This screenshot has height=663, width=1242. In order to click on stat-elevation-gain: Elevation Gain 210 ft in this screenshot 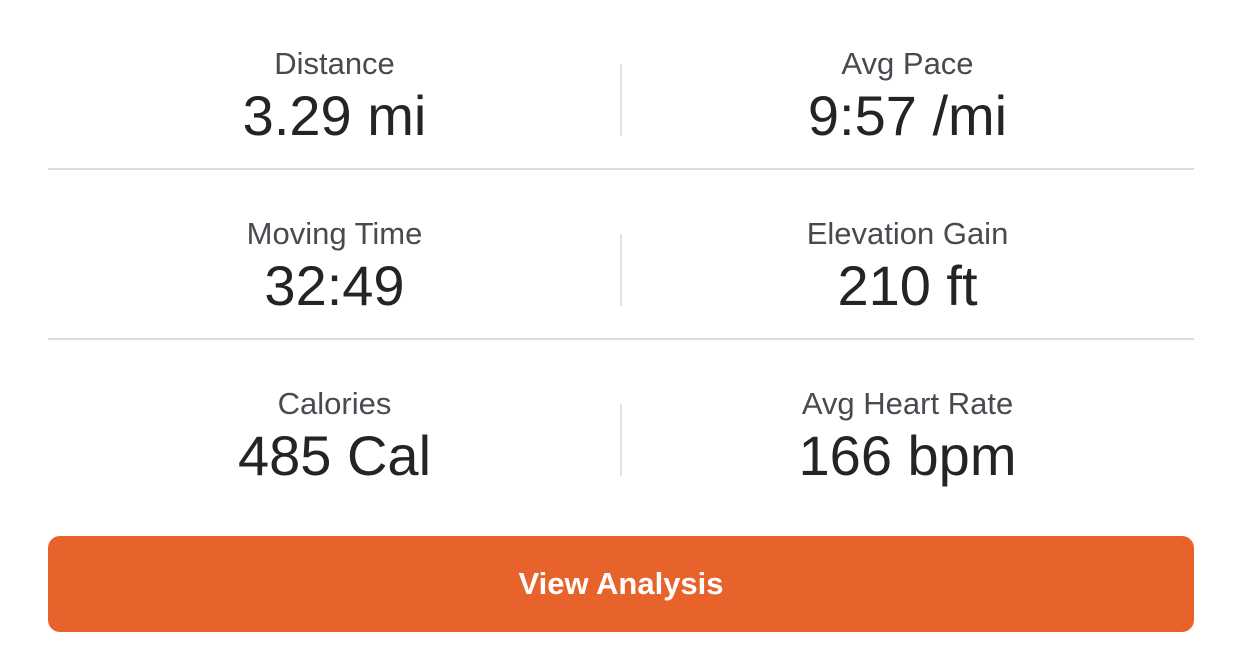, I will do `click(907, 254)`.